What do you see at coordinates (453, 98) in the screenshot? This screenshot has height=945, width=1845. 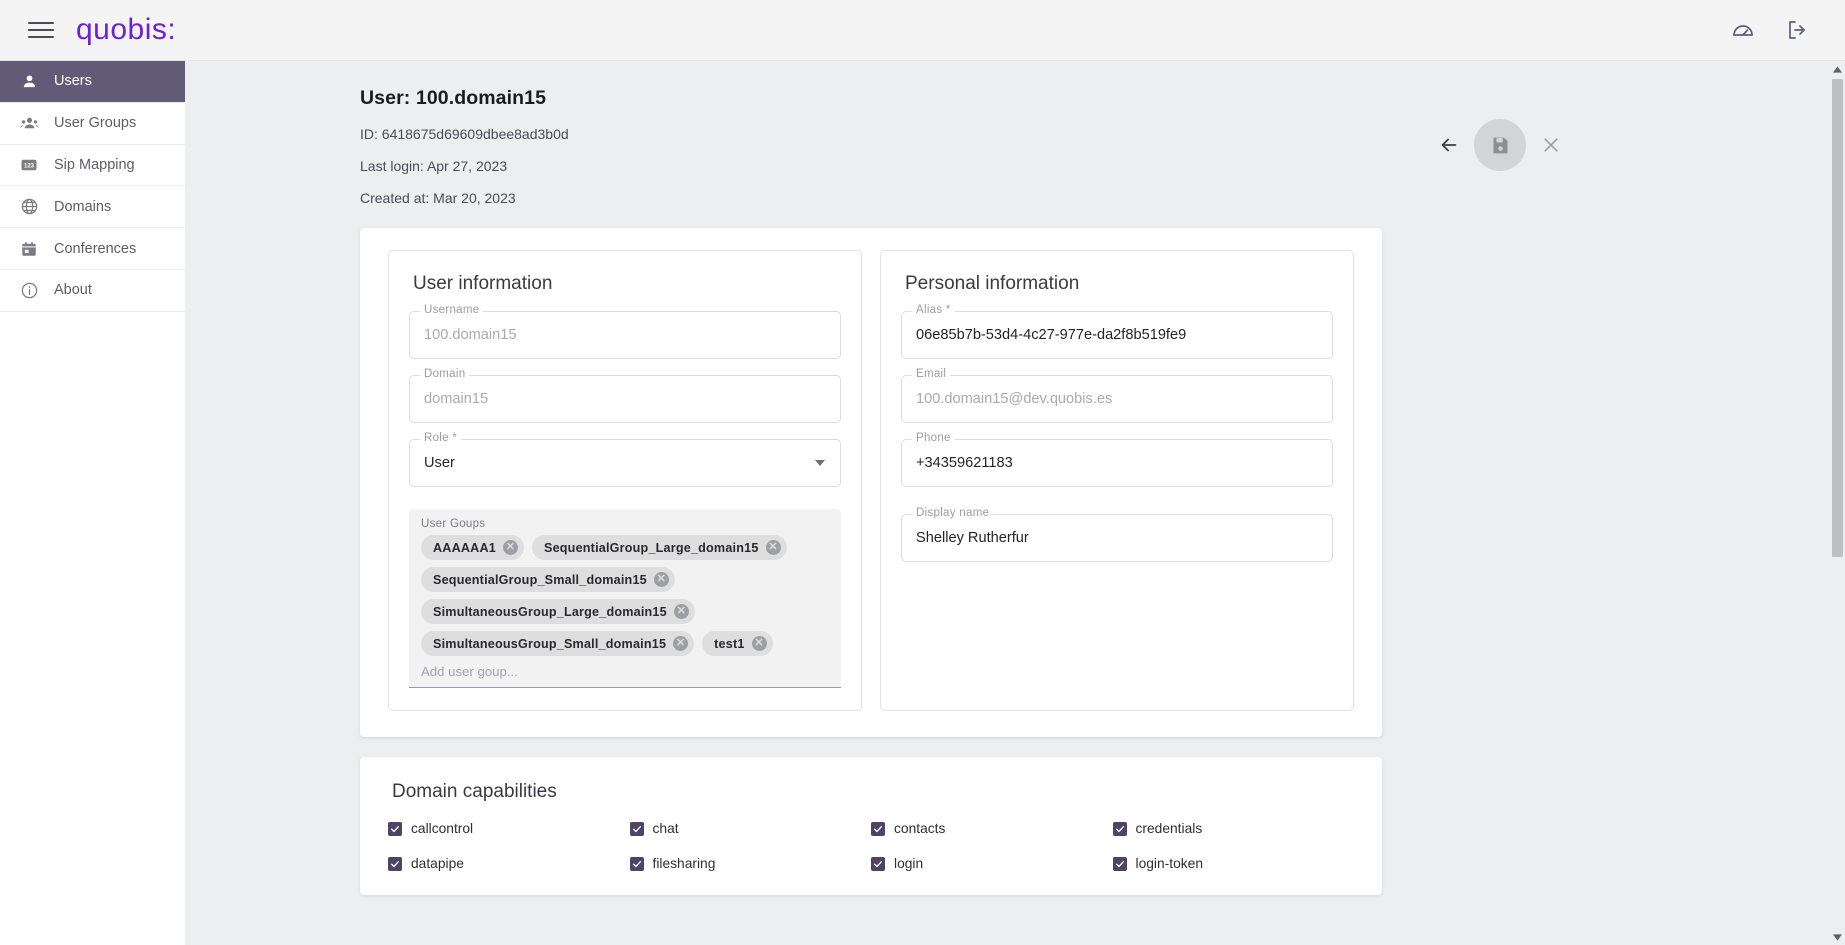 I see `page-title: User: 100.domain15` at bounding box center [453, 98].